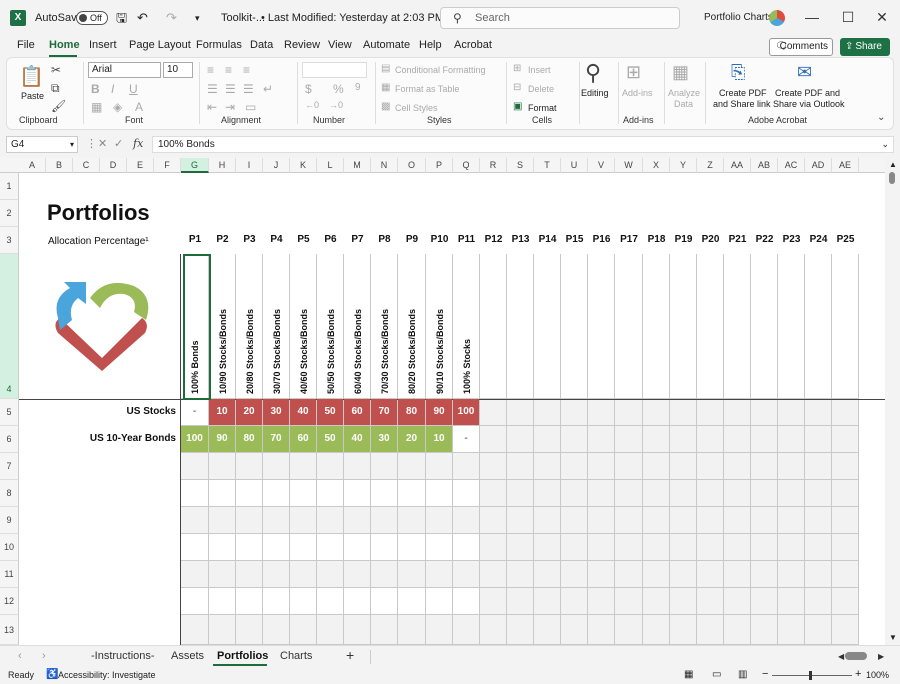 This screenshot has height=684, width=900. Describe the element at coordinates (743, 93) in the screenshot. I see `create-pdf-link-button: Create PDF` at that location.